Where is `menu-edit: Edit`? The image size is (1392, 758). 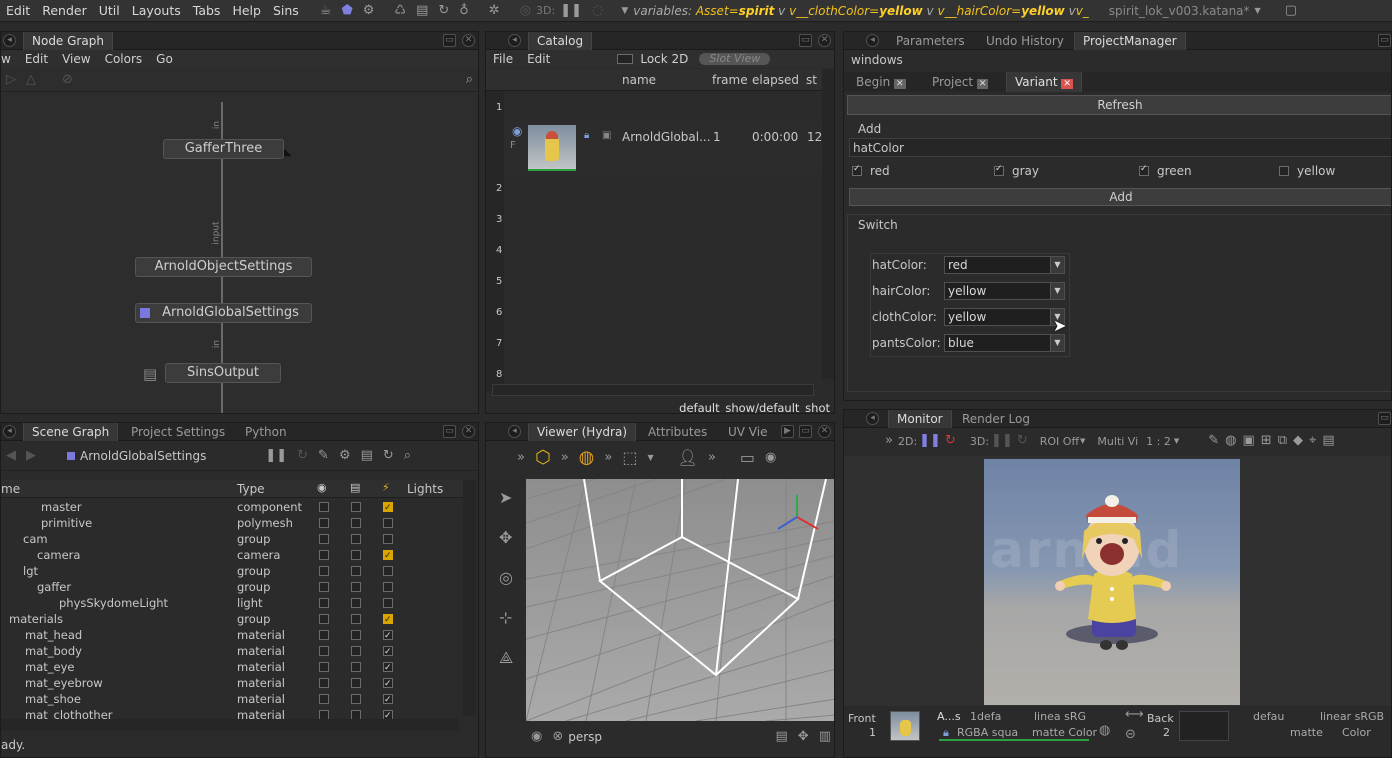 menu-edit: Edit is located at coordinates (36, 59).